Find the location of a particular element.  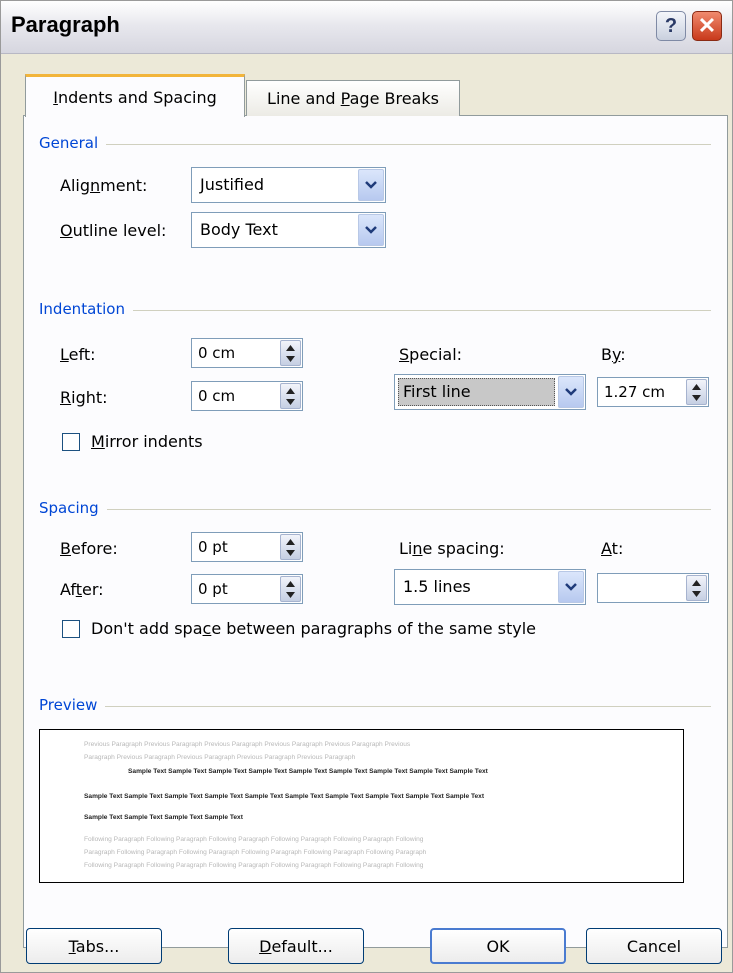

after-spinner: 0 pt is located at coordinates (247, 589).